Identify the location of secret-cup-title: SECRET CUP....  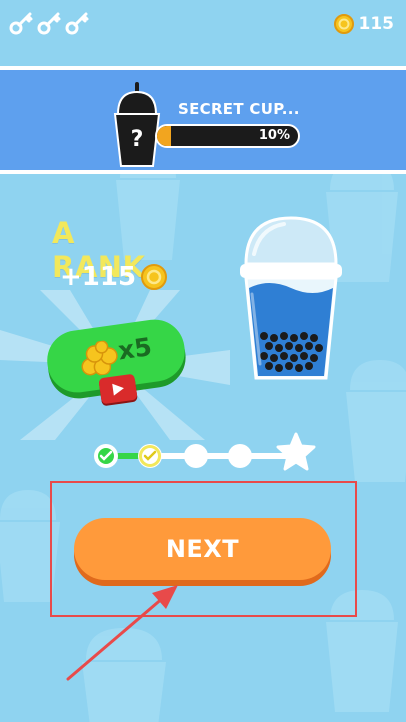
(239, 109).